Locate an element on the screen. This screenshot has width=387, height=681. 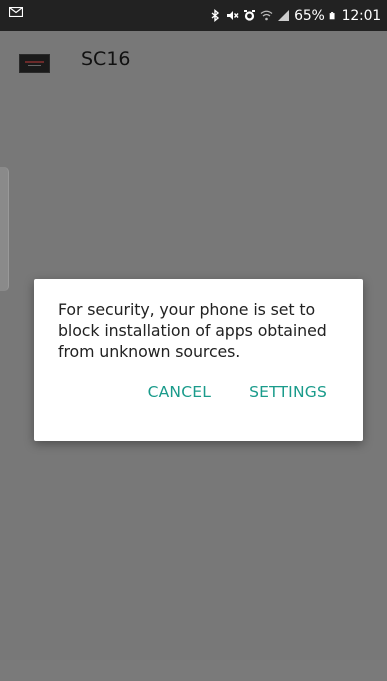
app-title: SC16 is located at coordinates (106, 59).